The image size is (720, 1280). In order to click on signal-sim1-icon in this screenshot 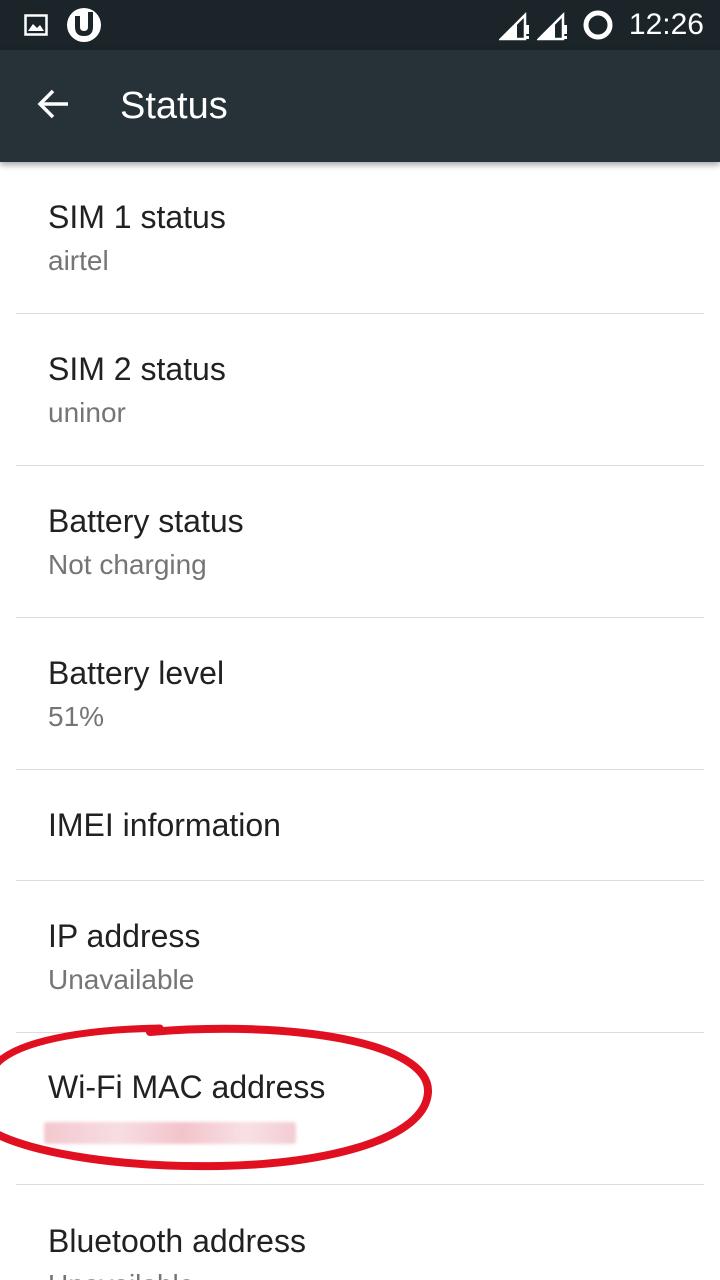, I will do `click(515, 25)`.